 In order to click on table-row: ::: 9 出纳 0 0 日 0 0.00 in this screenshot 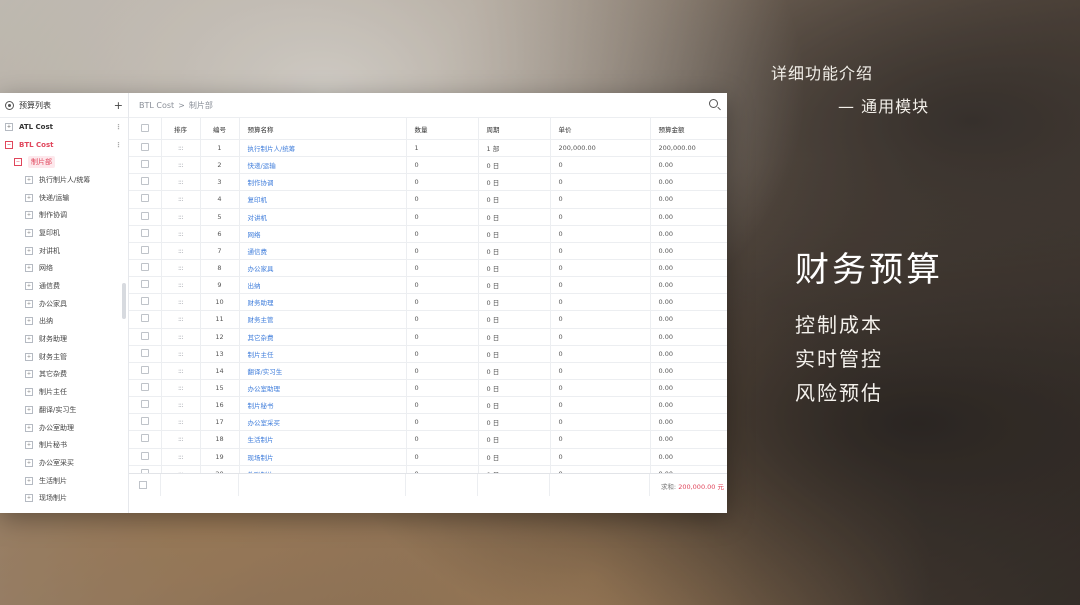, I will do `click(428, 285)`.